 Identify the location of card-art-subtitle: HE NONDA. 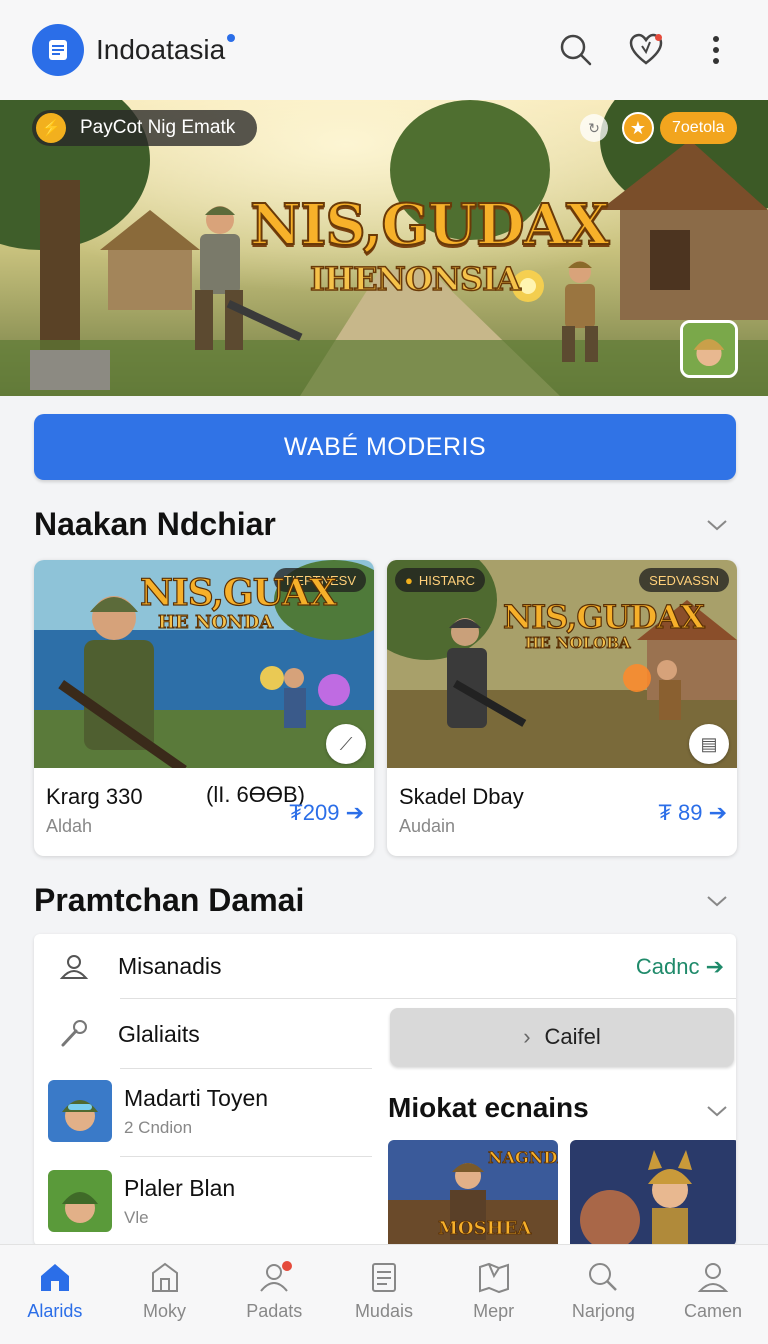
(215, 623).